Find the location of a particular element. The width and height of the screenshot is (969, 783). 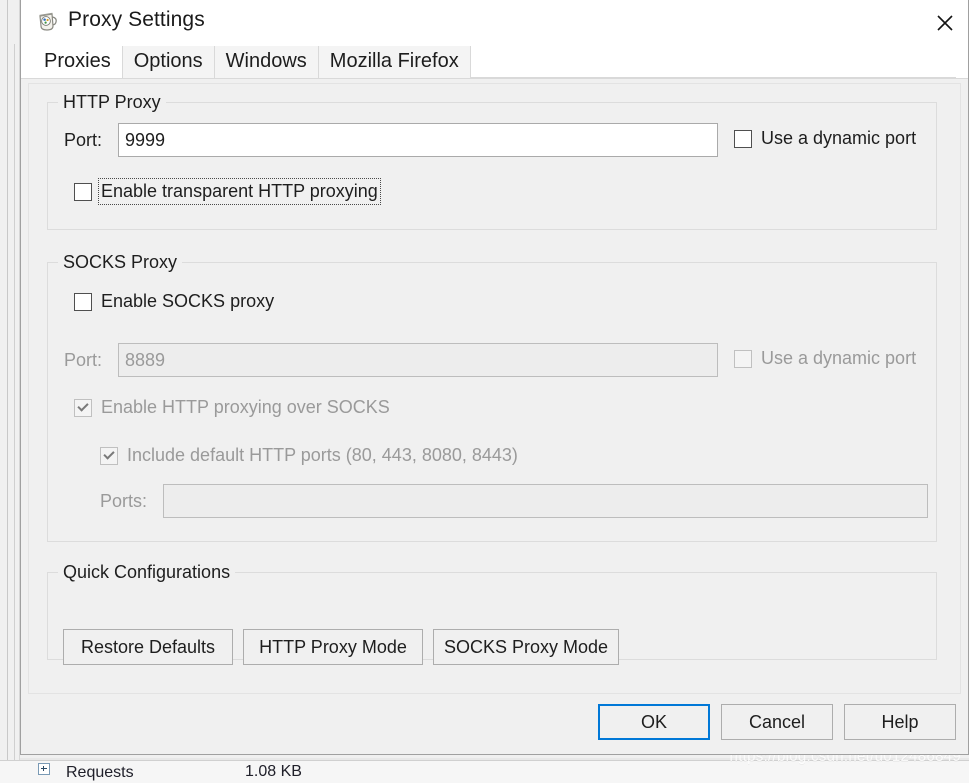

tree-connector-icon is located at coordinates (60, 773).